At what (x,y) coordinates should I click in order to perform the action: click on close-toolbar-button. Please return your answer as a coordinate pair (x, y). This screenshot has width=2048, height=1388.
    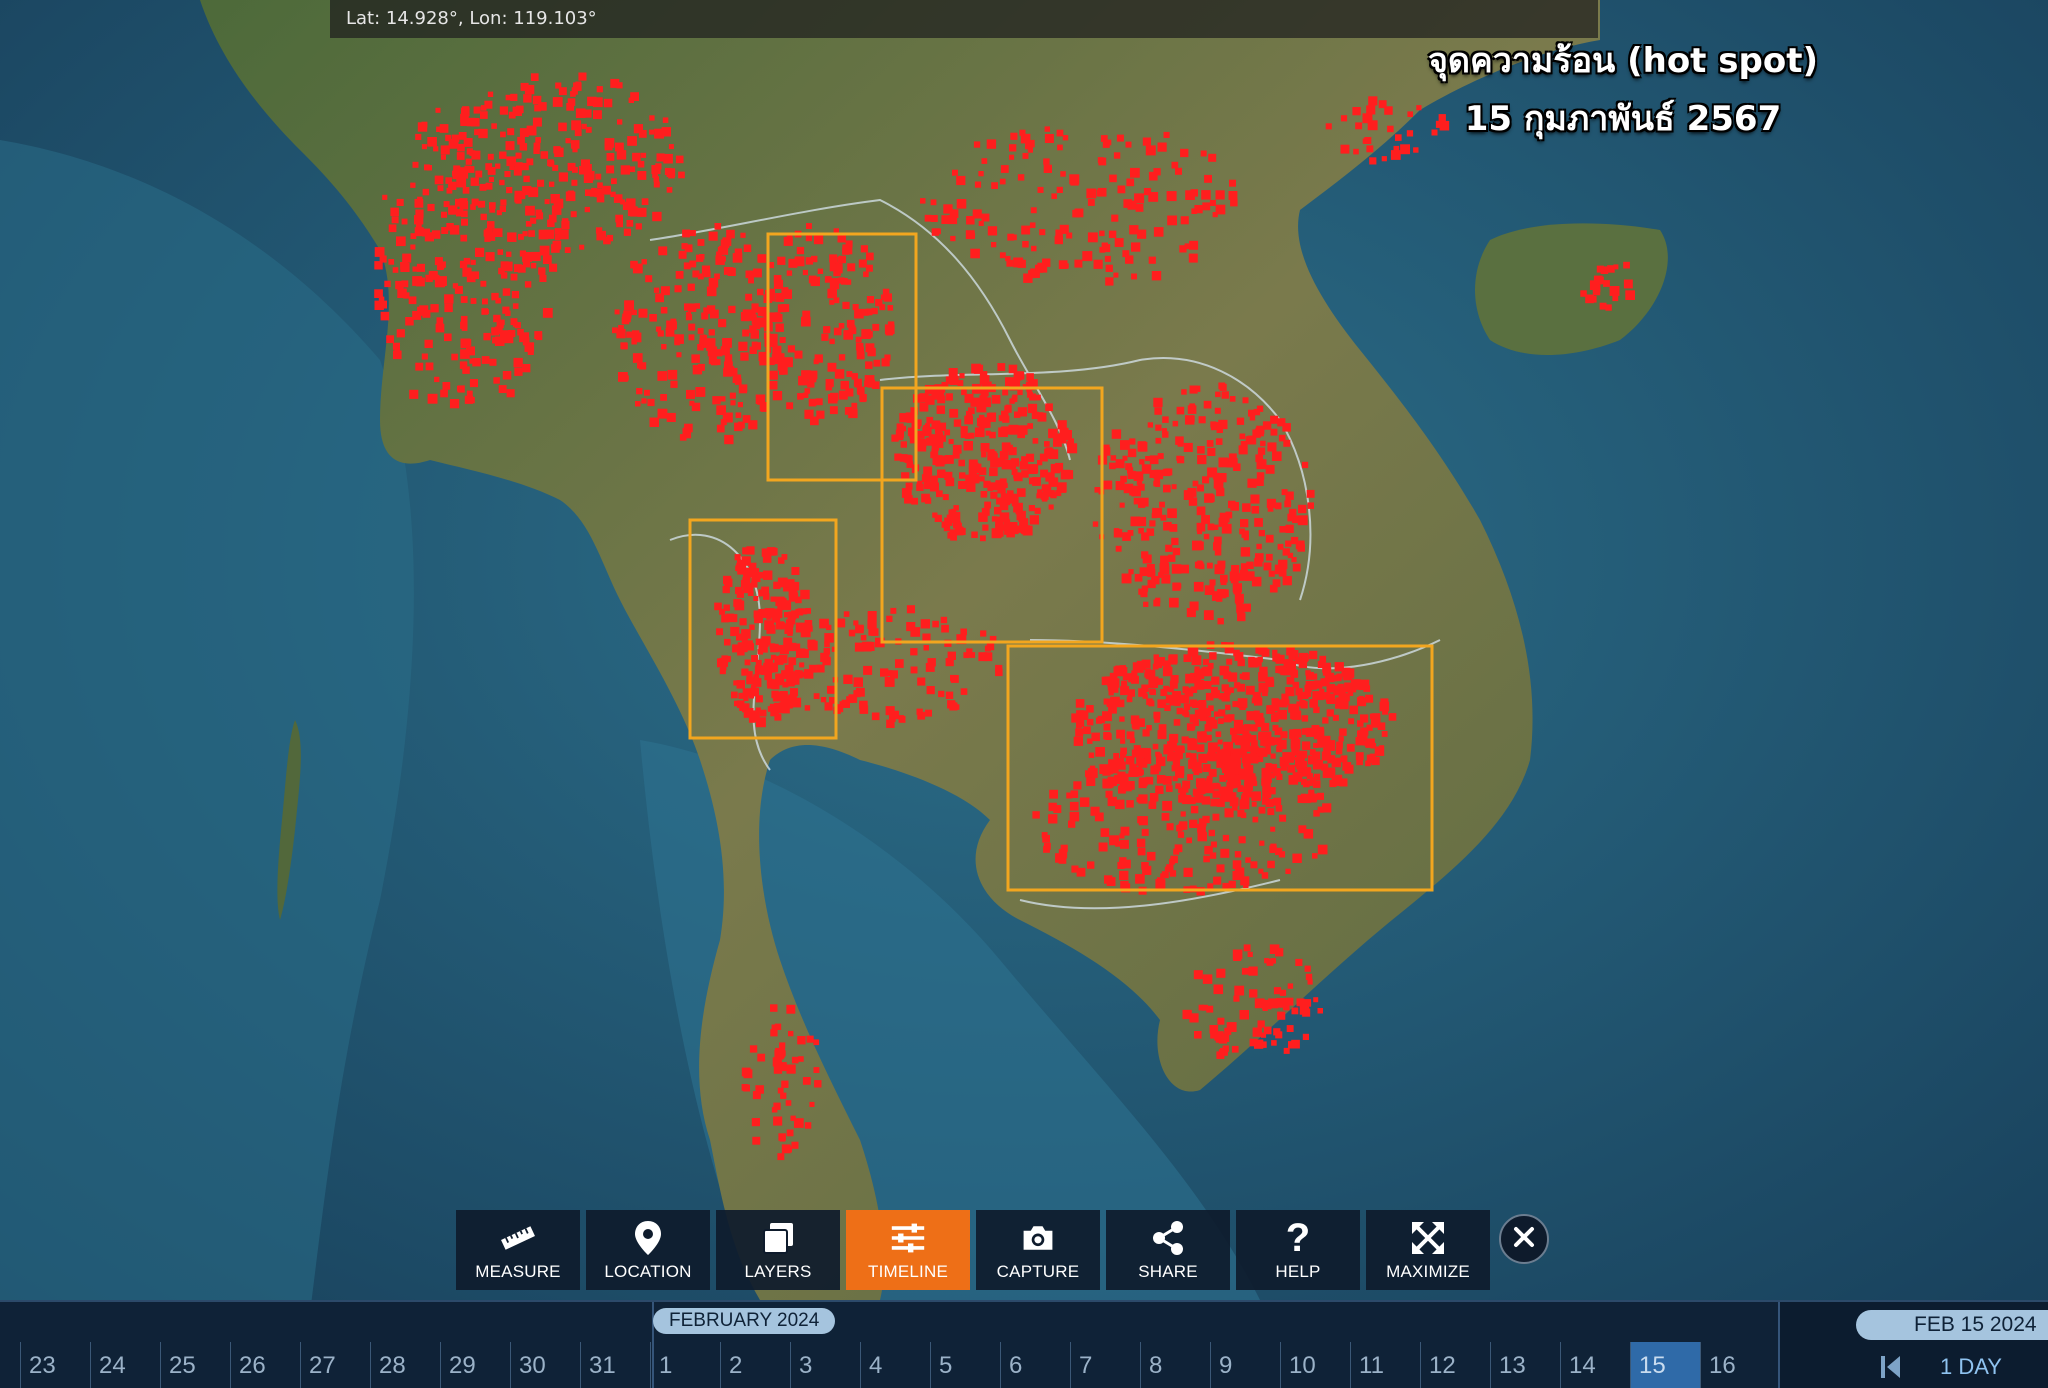
    Looking at the image, I should click on (1524, 1239).